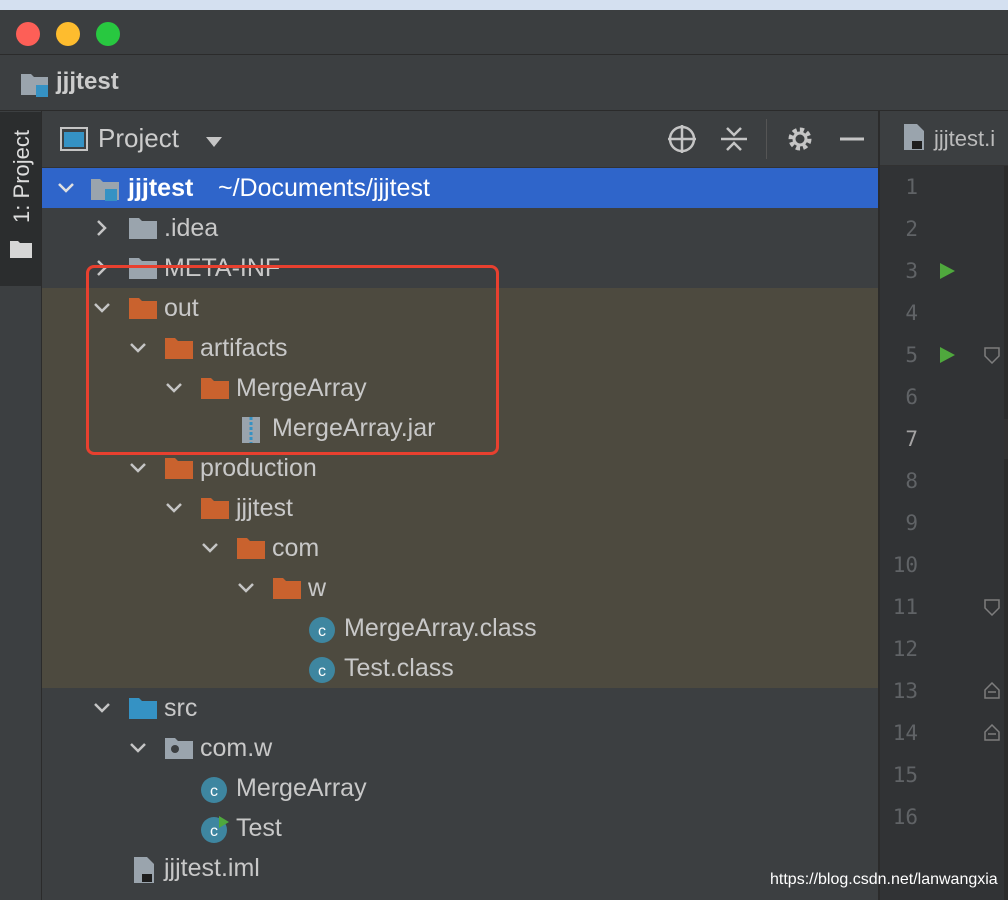  What do you see at coordinates (460, 708) in the screenshot?
I see `tree-row-src: src` at bounding box center [460, 708].